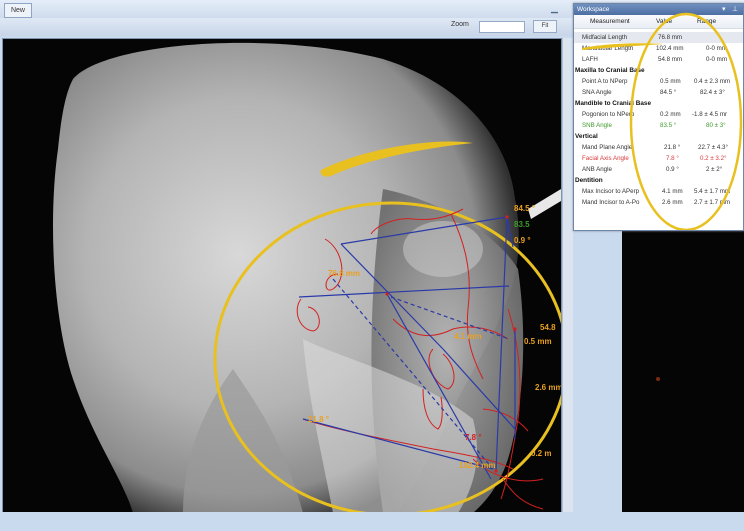 The image size is (744, 531). I want to click on cursor-marker, so click(658, 379).